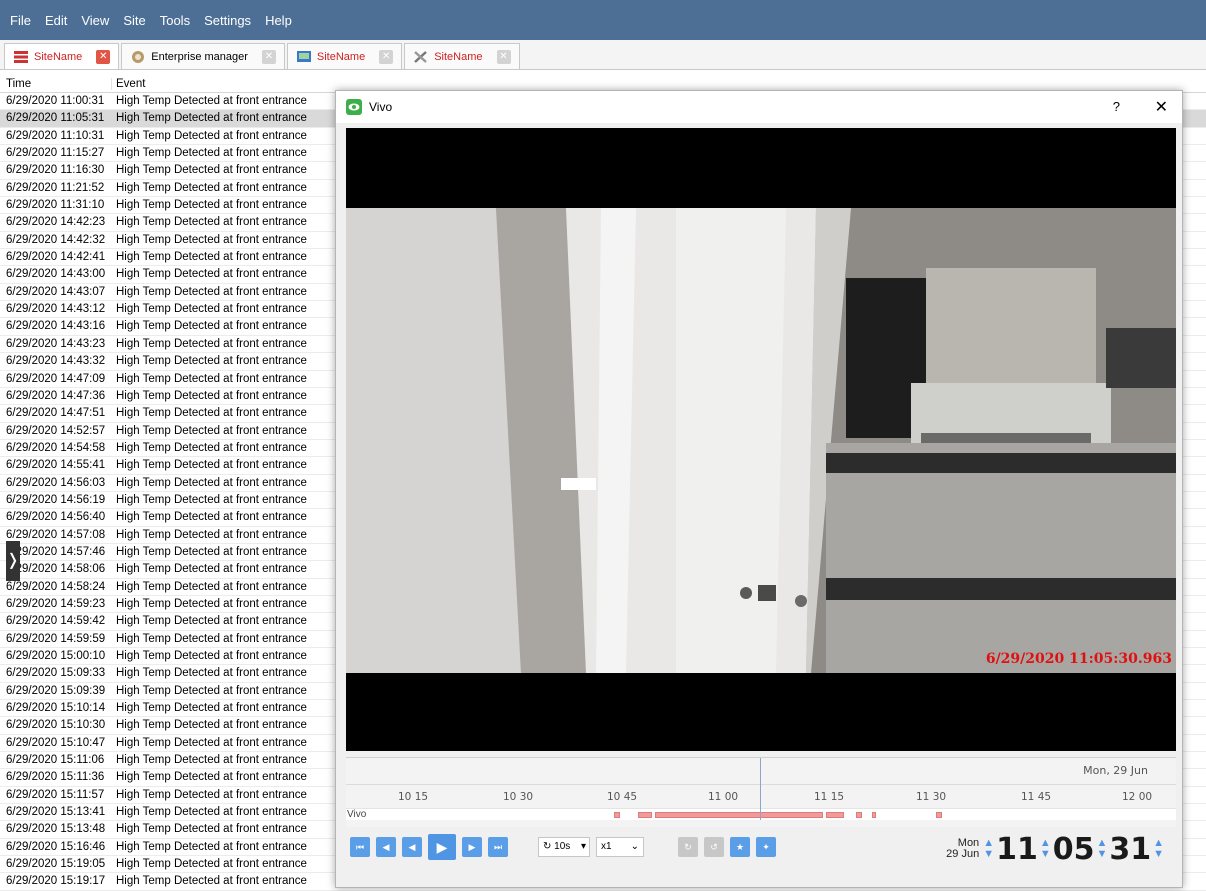  What do you see at coordinates (622, 797) in the screenshot?
I see `timeline-tick: 10 45` at bounding box center [622, 797].